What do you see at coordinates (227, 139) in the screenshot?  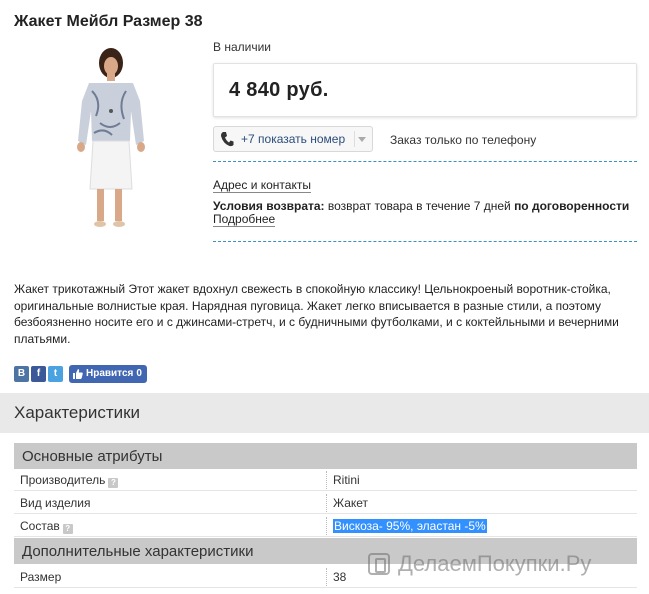 I see `phone-icon` at bounding box center [227, 139].